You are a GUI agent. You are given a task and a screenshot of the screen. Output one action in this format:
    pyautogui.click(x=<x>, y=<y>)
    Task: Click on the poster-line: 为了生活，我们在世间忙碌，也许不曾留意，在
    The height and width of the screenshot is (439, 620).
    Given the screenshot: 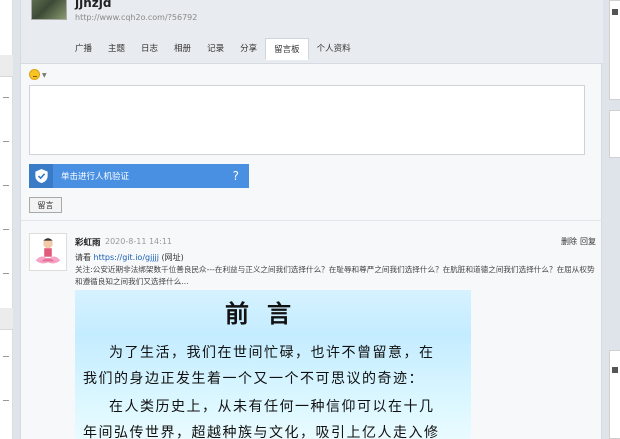 What is the action you would take?
    pyautogui.click(x=272, y=353)
    